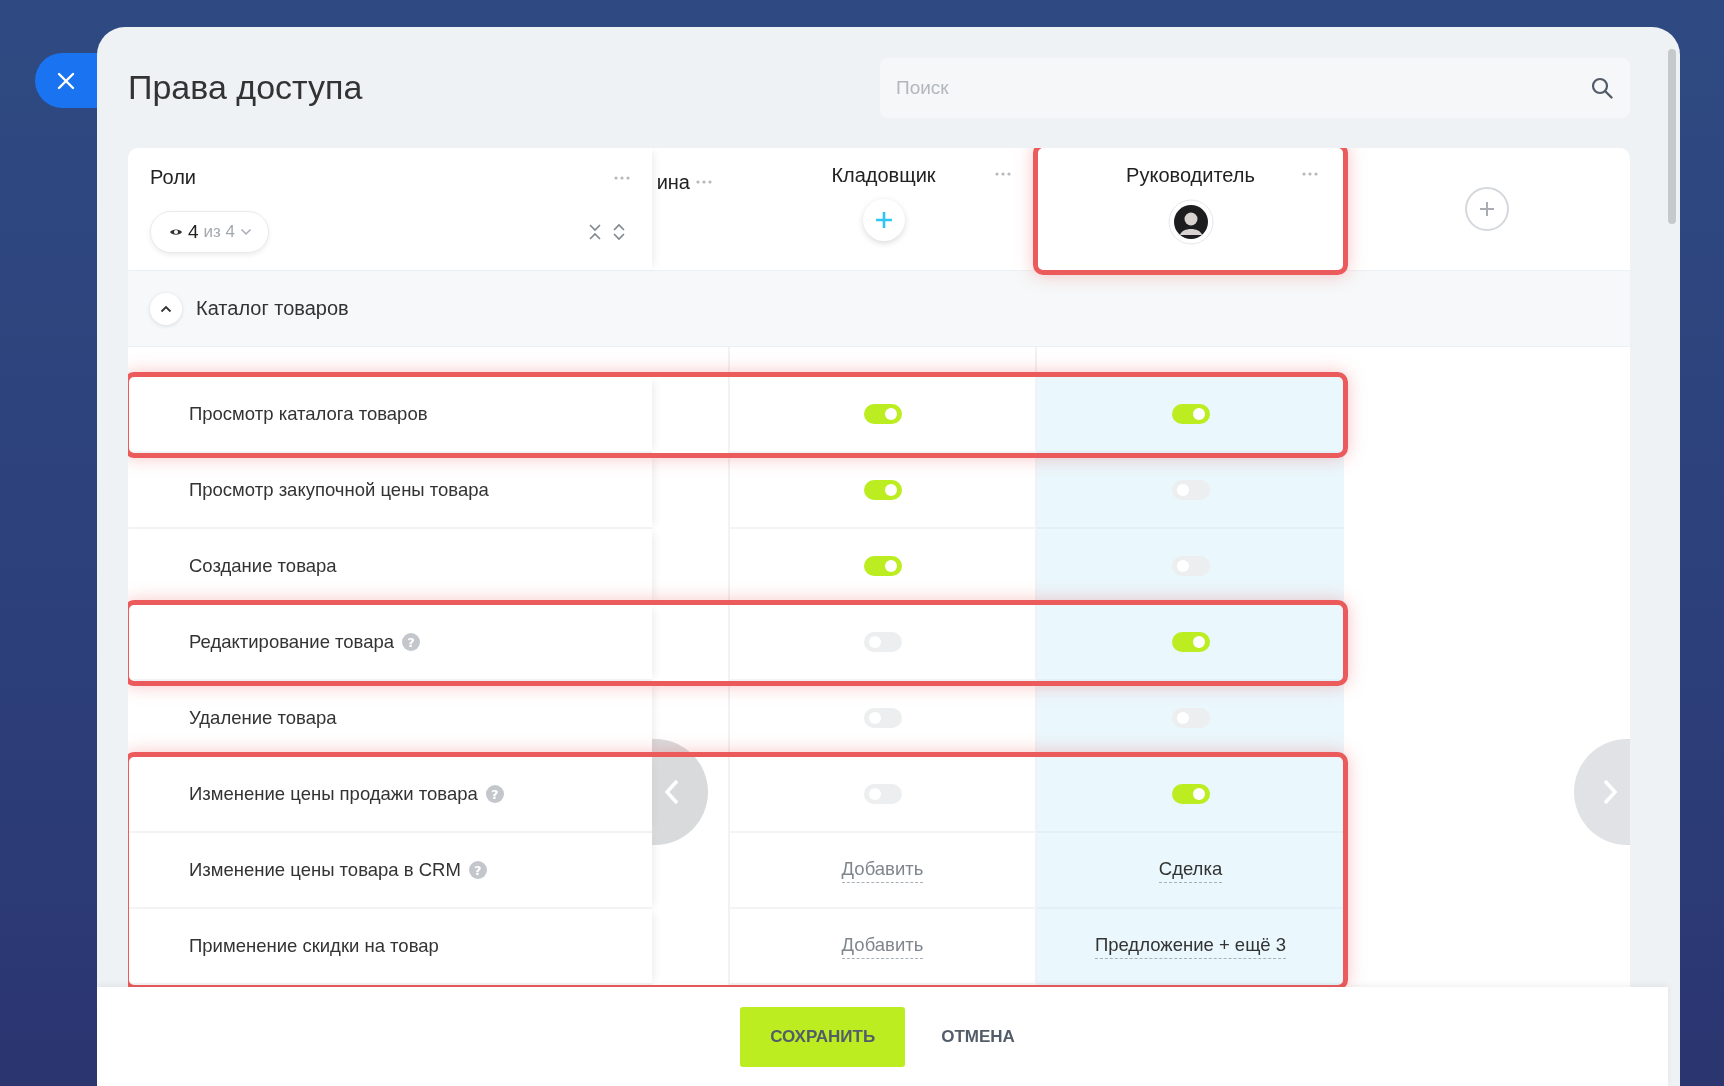 The width and height of the screenshot is (1724, 1086). What do you see at coordinates (978, 1036) in the screenshot?
I see `cancel-button: ОТМЕНА` at bounding box center [978, 1036].